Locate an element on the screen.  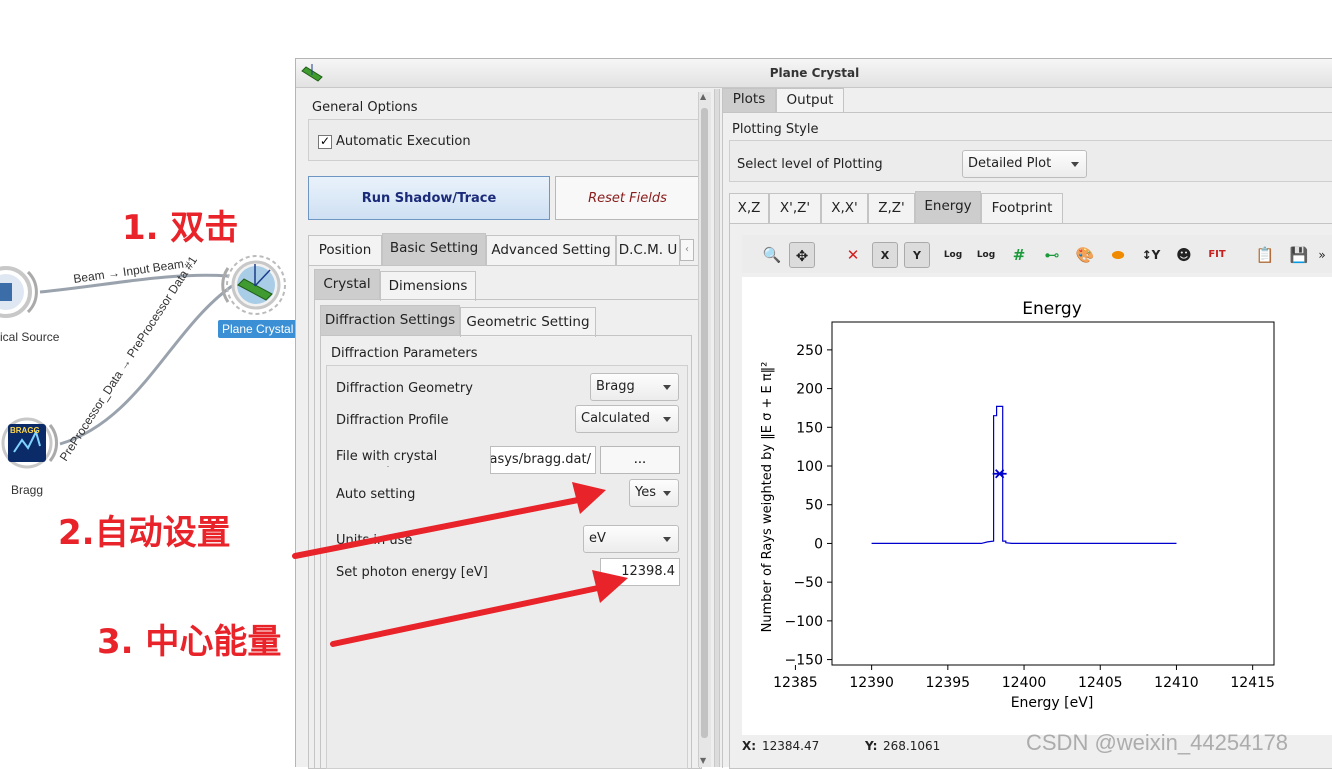
crystal-file-input: /Oasys/bragg.dat is located at coordinates (543, 460).